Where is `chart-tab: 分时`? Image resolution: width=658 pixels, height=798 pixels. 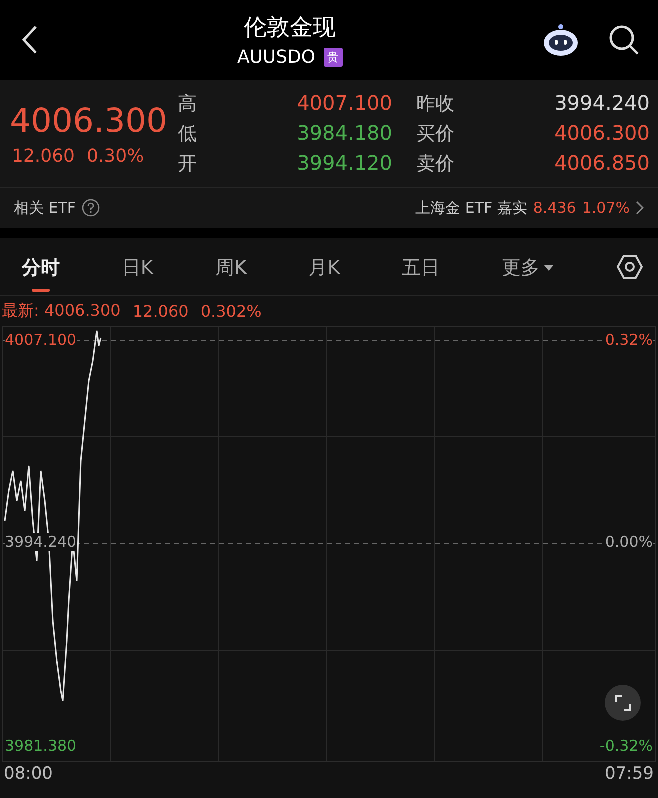
chart-tab: 分时 is located at coordinates (41, 269).